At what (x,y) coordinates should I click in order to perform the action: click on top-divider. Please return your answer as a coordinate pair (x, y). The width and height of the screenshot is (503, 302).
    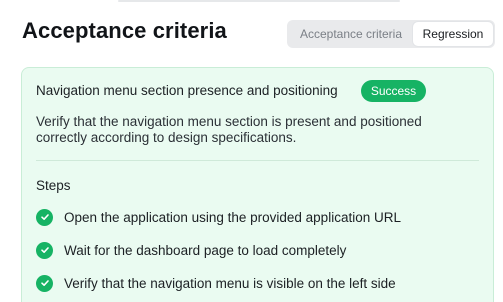
    Looking at the image, I should click on (259, 1).